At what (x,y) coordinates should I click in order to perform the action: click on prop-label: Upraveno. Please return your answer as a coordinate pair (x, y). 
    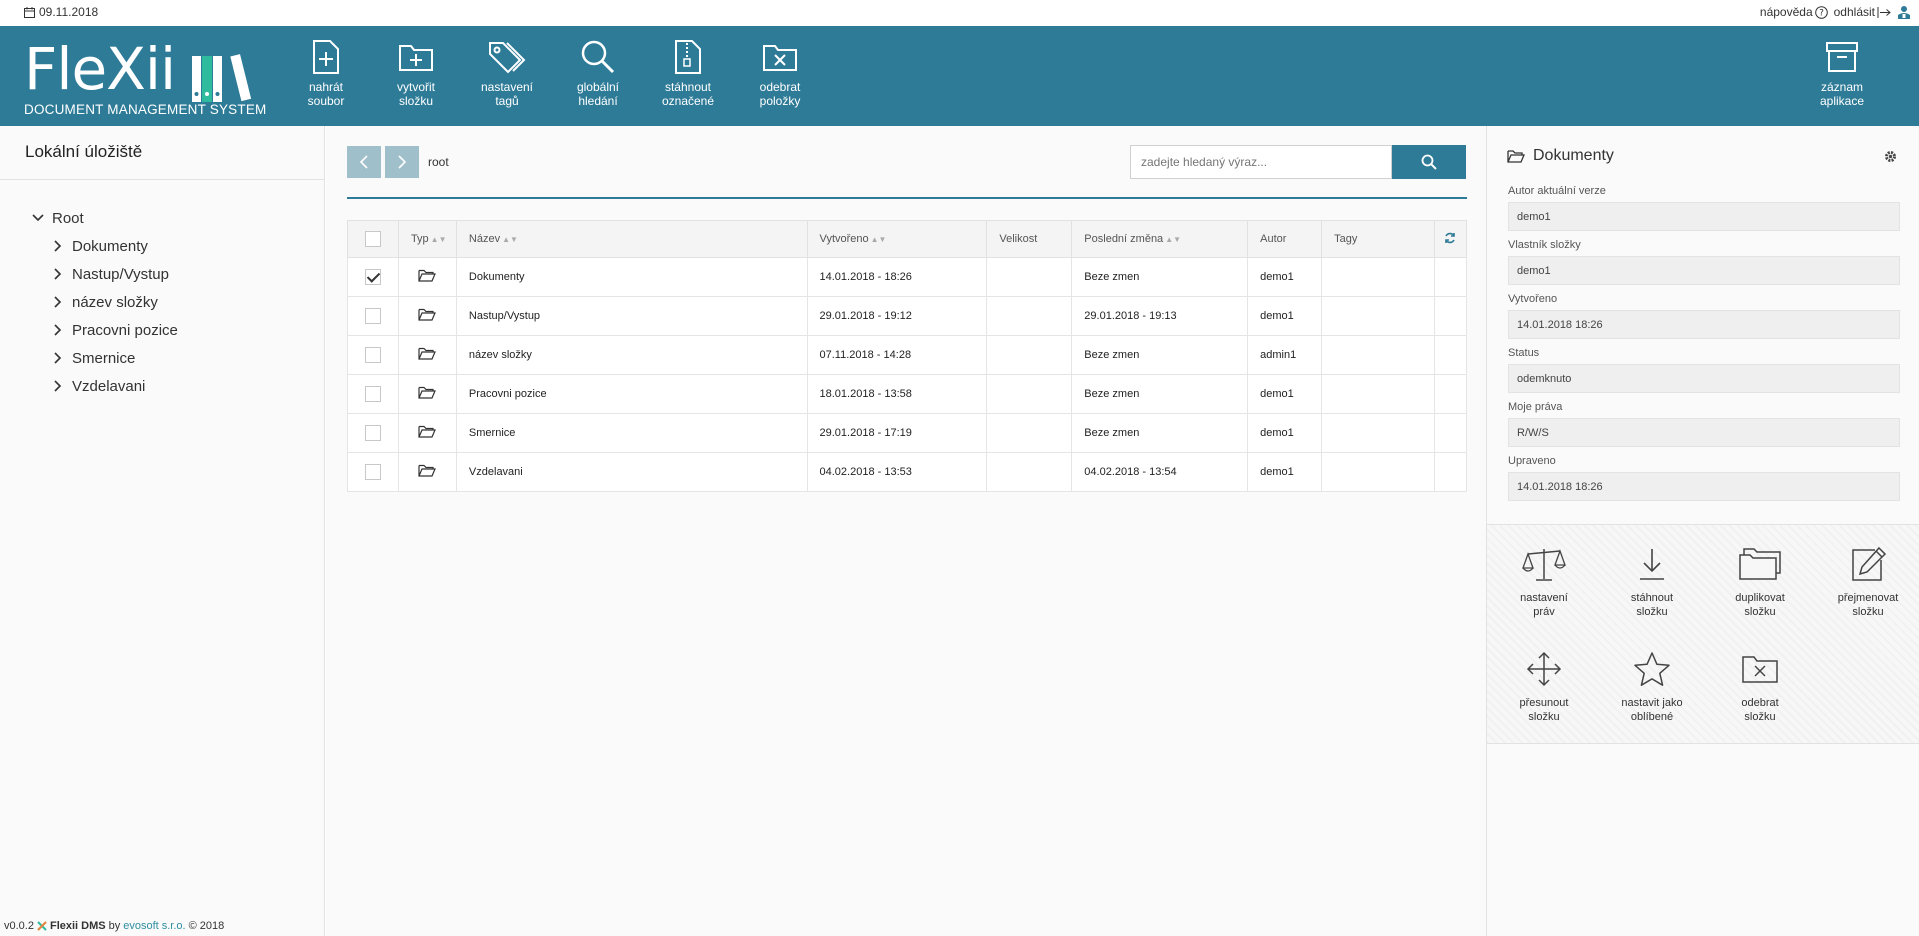
    Looking at the image, I should click on (1532, 461).